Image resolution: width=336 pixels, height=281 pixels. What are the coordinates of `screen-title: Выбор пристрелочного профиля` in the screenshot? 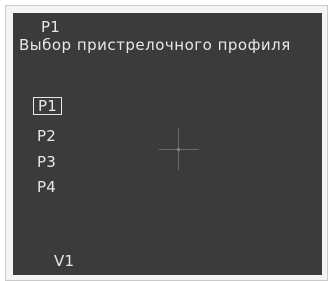 It's located at (155, 45).